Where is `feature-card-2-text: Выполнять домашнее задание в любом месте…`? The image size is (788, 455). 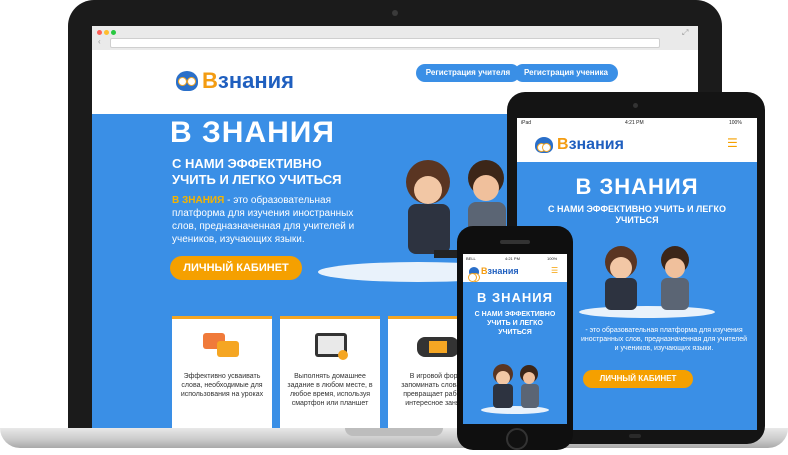 feature-card-2-text: Выполнять домашнее задание в любом месте… is located at coordinates (330, 390).